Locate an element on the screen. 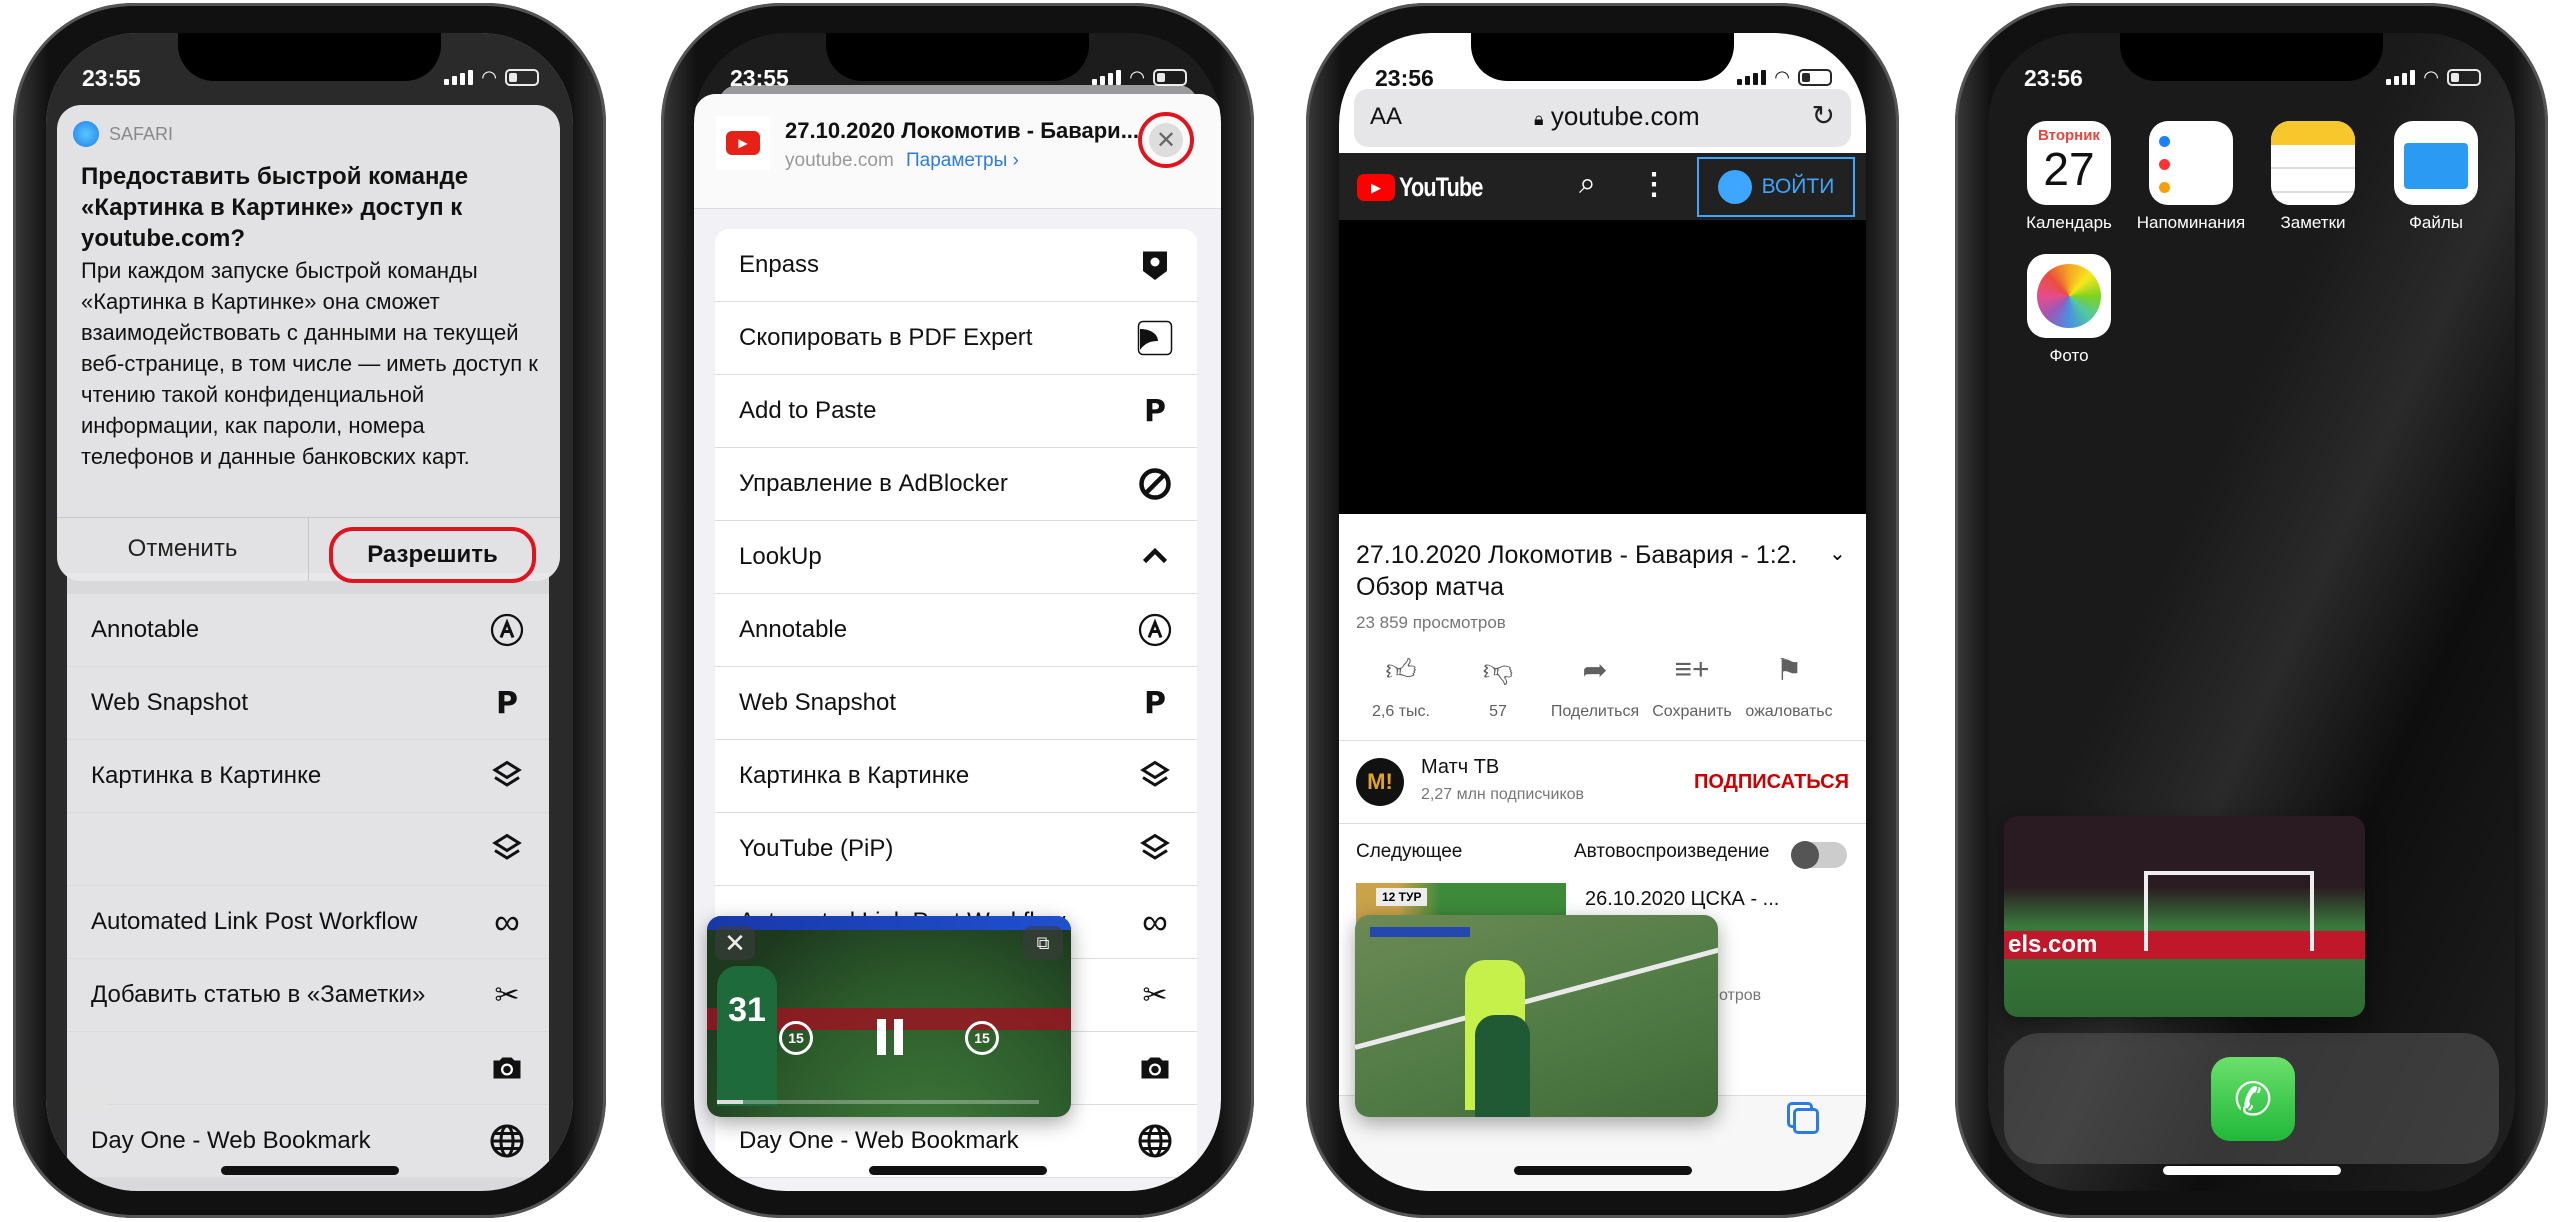  pause-button is located at coordinates (890, 1037).